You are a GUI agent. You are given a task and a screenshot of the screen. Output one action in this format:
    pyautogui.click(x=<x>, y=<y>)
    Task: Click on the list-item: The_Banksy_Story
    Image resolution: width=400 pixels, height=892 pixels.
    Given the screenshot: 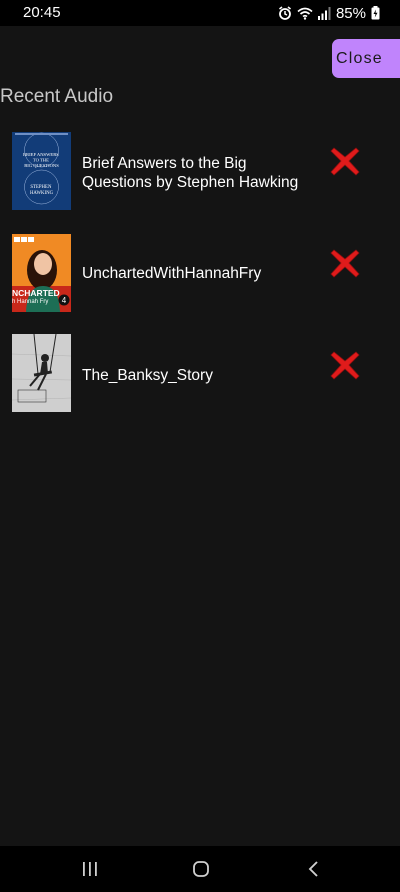 What is the action you would take?
    pyautogui.click(x=200, y=375)
    